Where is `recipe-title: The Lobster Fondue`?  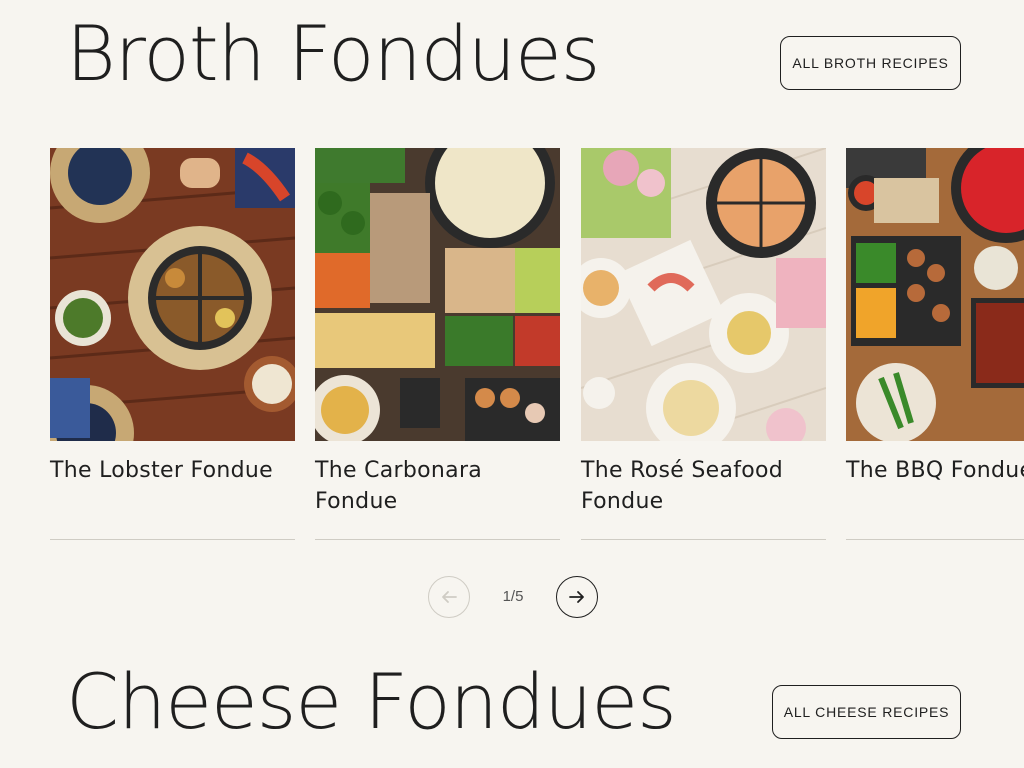
recipe-title: The Lobster Fondue is located at coordinates (172, 486).